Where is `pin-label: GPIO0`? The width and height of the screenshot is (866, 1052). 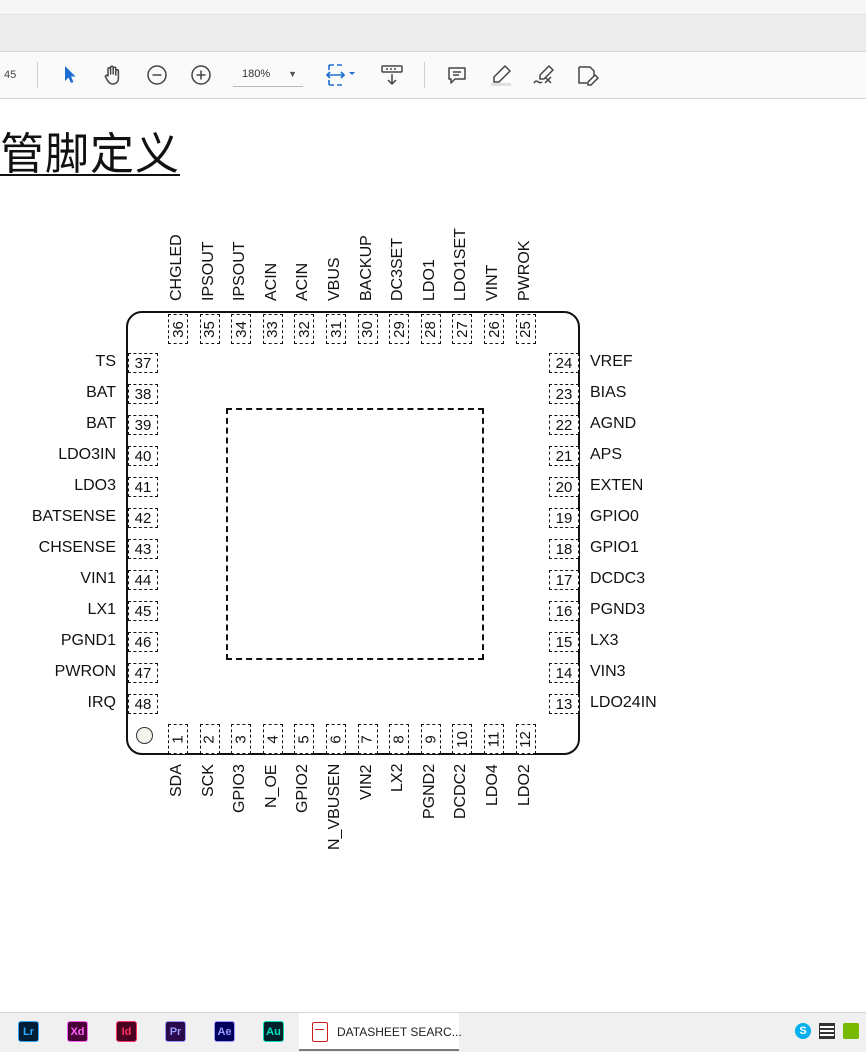
pin-label: GPIO0 is located at coordinates (614, 516).